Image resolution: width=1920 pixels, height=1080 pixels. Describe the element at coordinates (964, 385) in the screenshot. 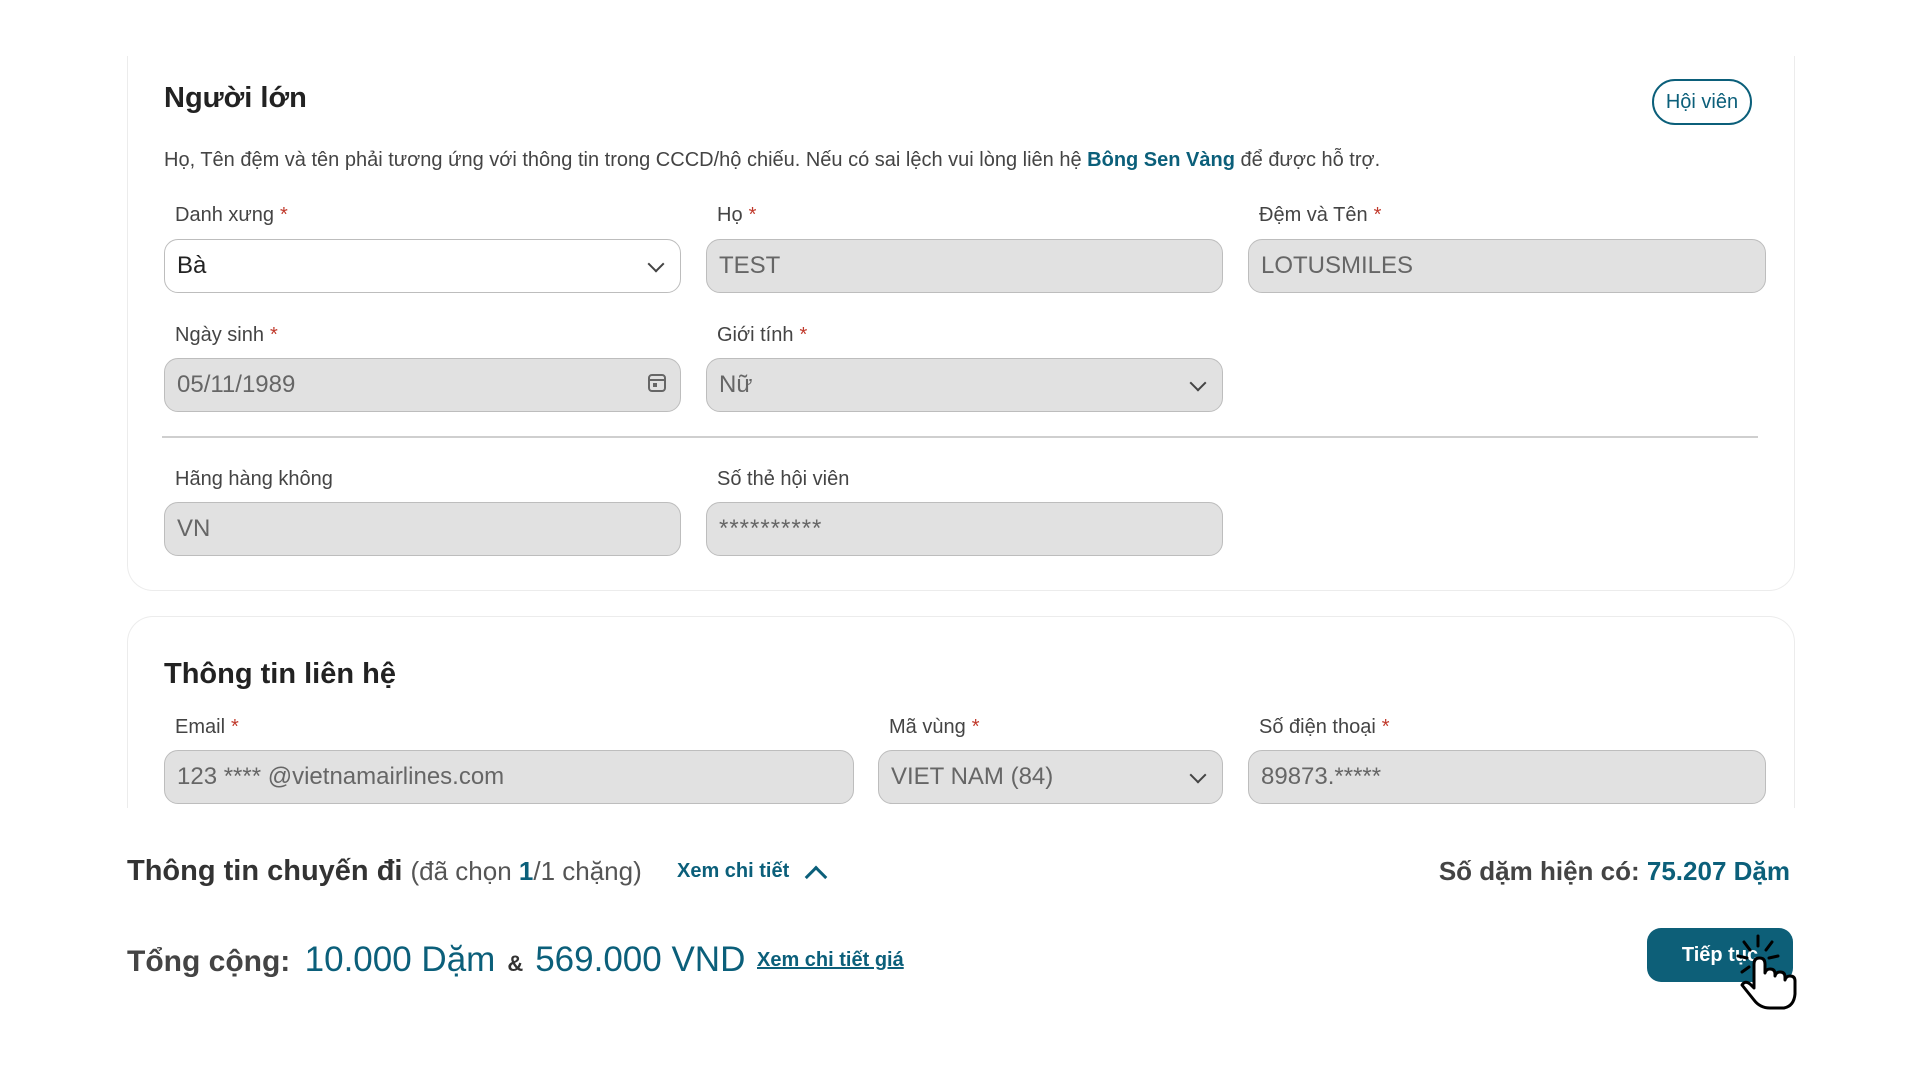

I see `gender-select: Nữ` at that location.